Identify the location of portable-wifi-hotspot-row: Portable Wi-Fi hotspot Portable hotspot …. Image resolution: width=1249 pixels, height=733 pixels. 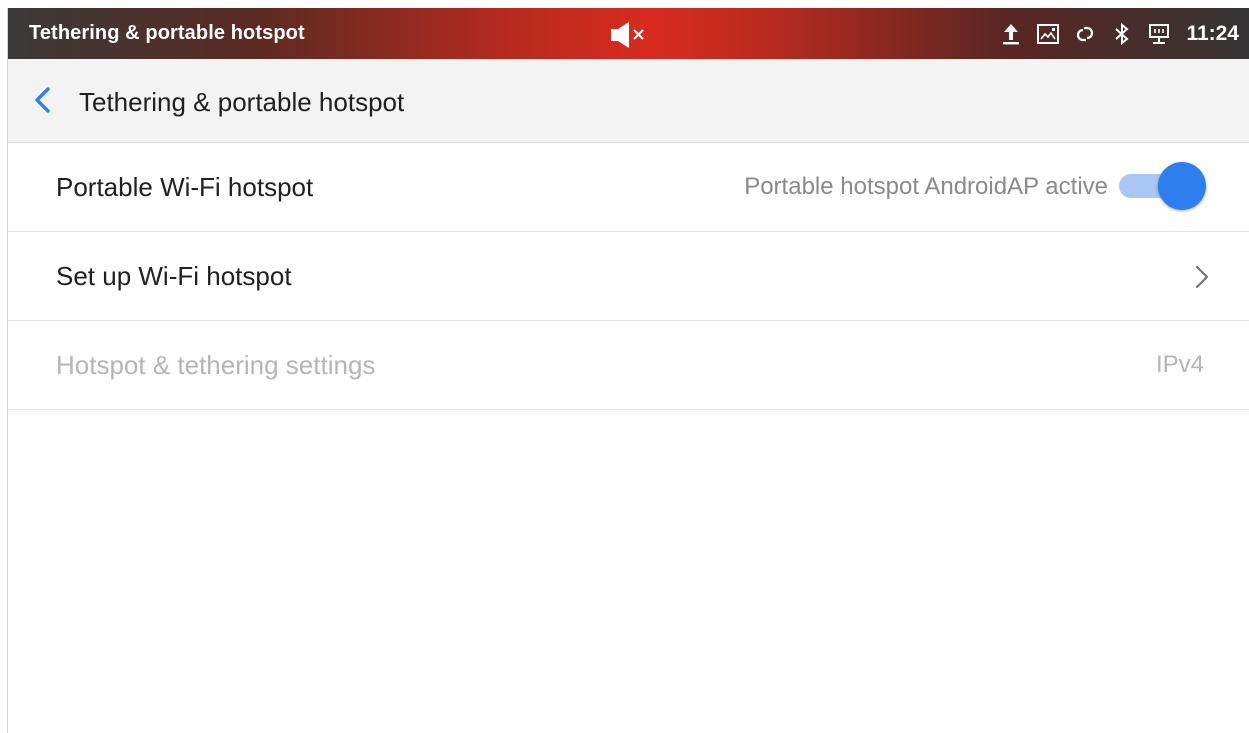
(628, 187).